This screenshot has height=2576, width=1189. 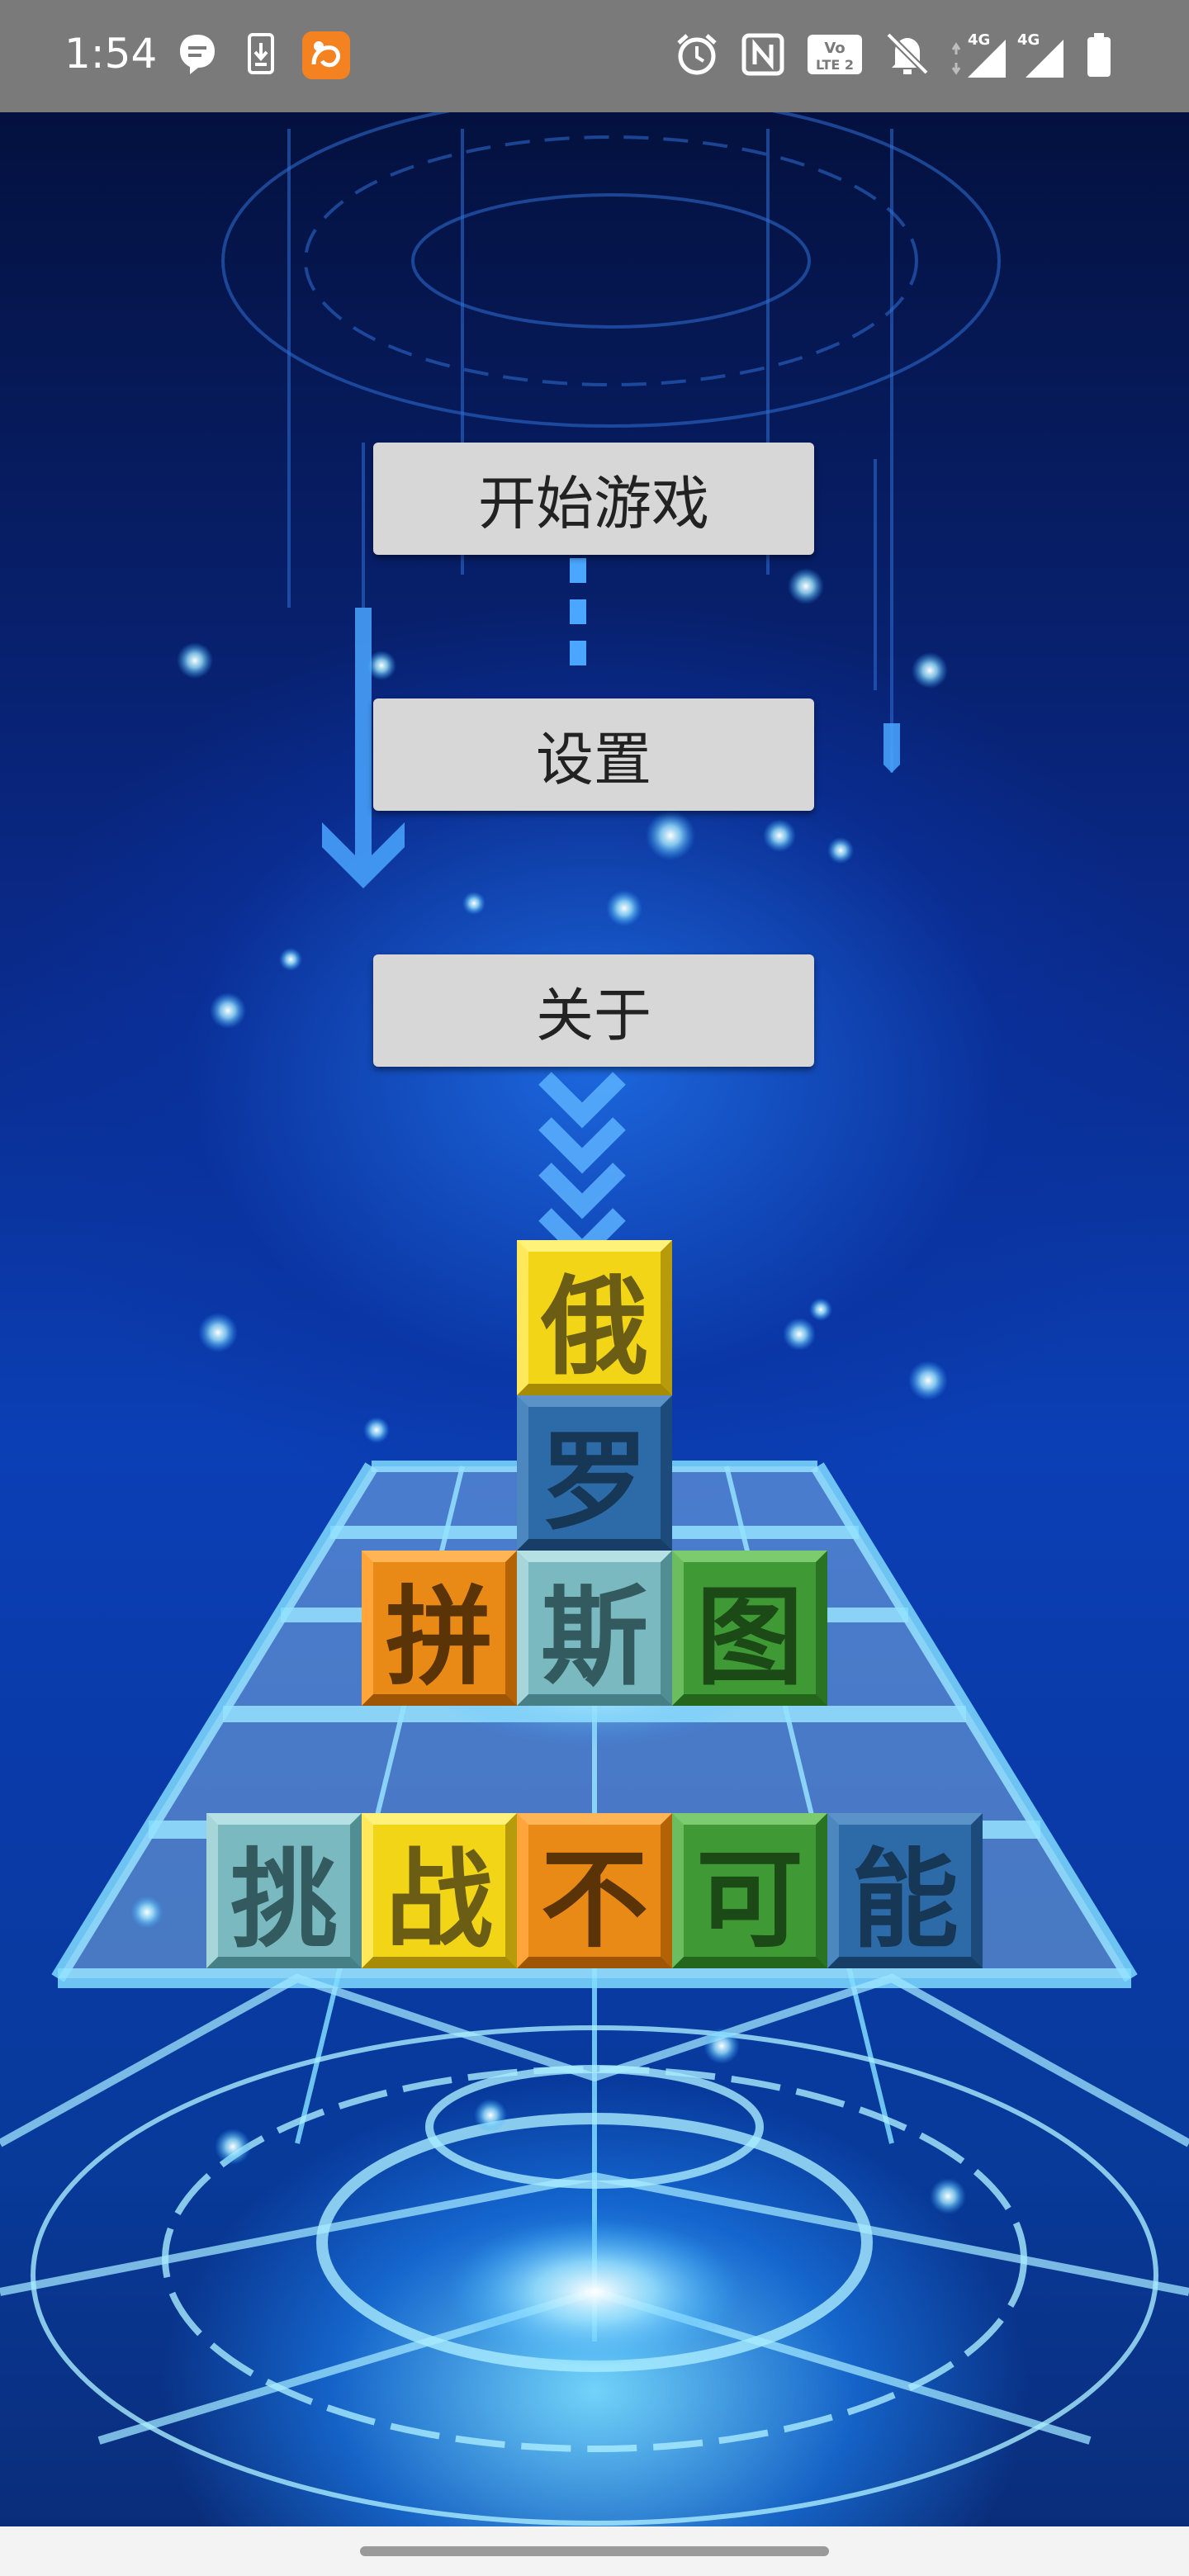 What do you see at coordinates (594, 1473) in the screenshot?
I see `title-tile: 罗` at bounding box center [594, 1473].